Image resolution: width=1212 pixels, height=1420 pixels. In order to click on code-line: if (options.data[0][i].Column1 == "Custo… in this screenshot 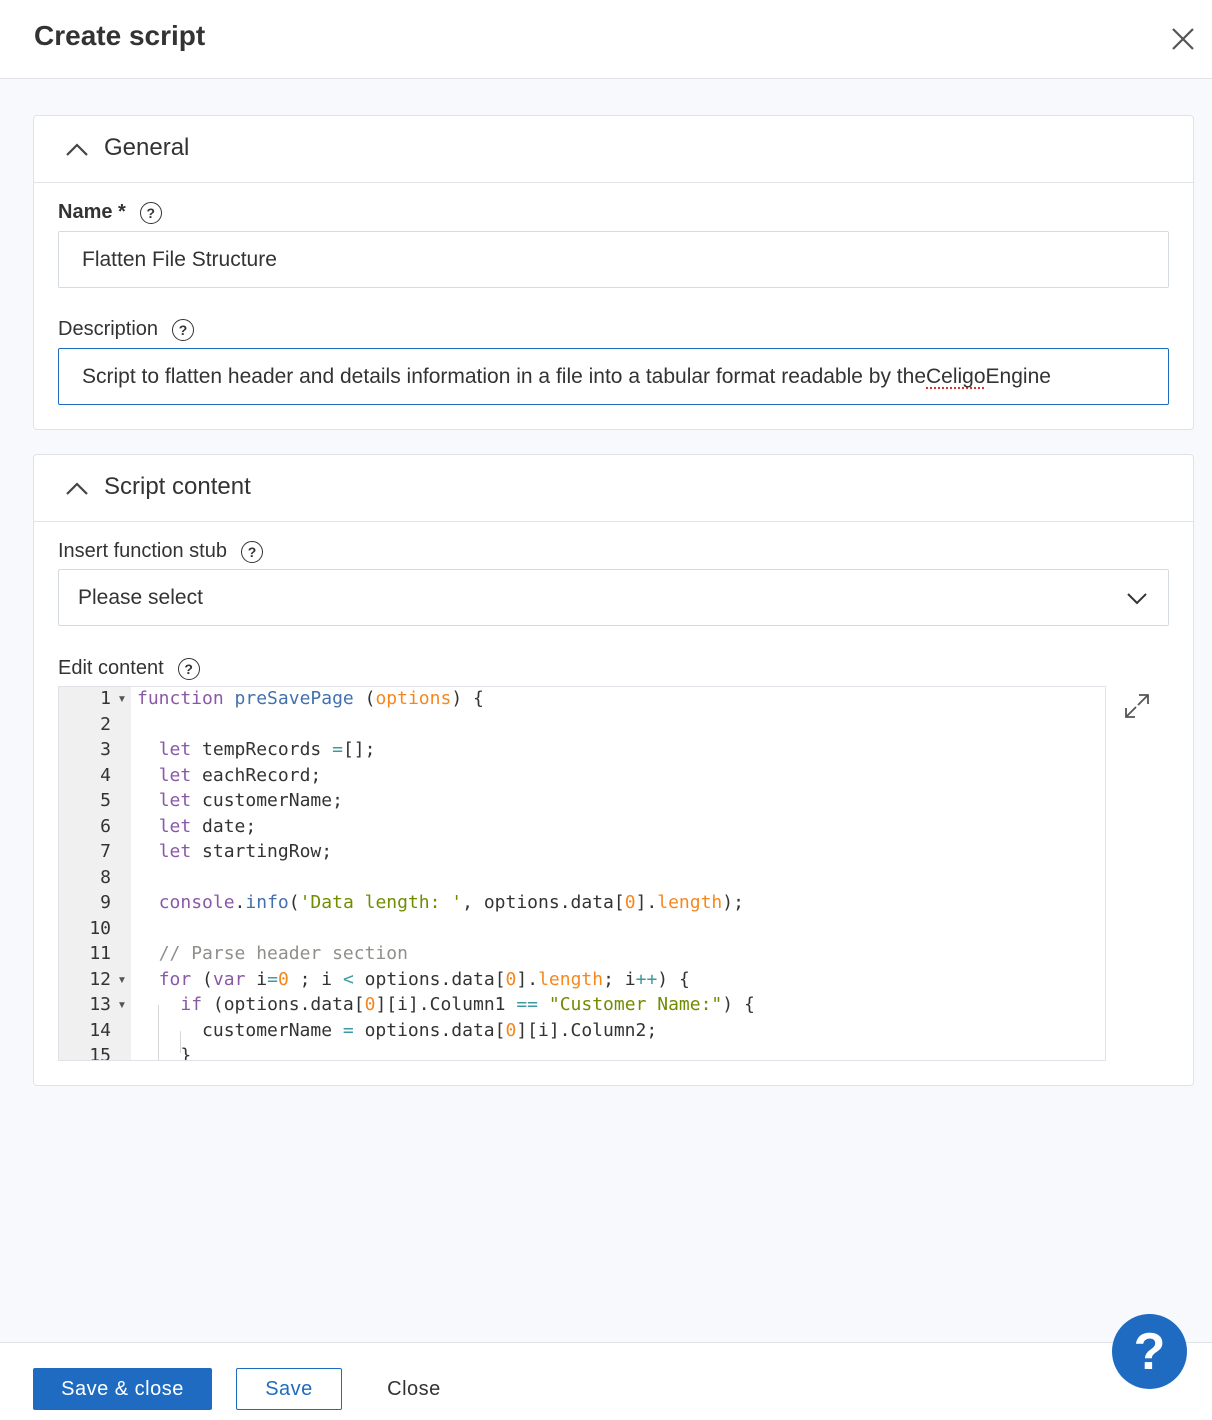, I will do `click(467, 1004)`.